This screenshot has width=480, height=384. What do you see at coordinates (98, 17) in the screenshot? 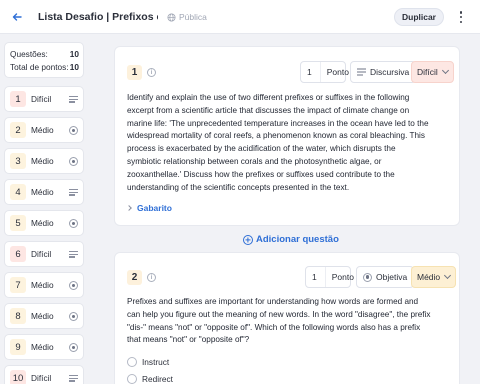
I see `page-title: Lista Desafio | Prefixos e Sufixos` at bounding box center [98, 17].